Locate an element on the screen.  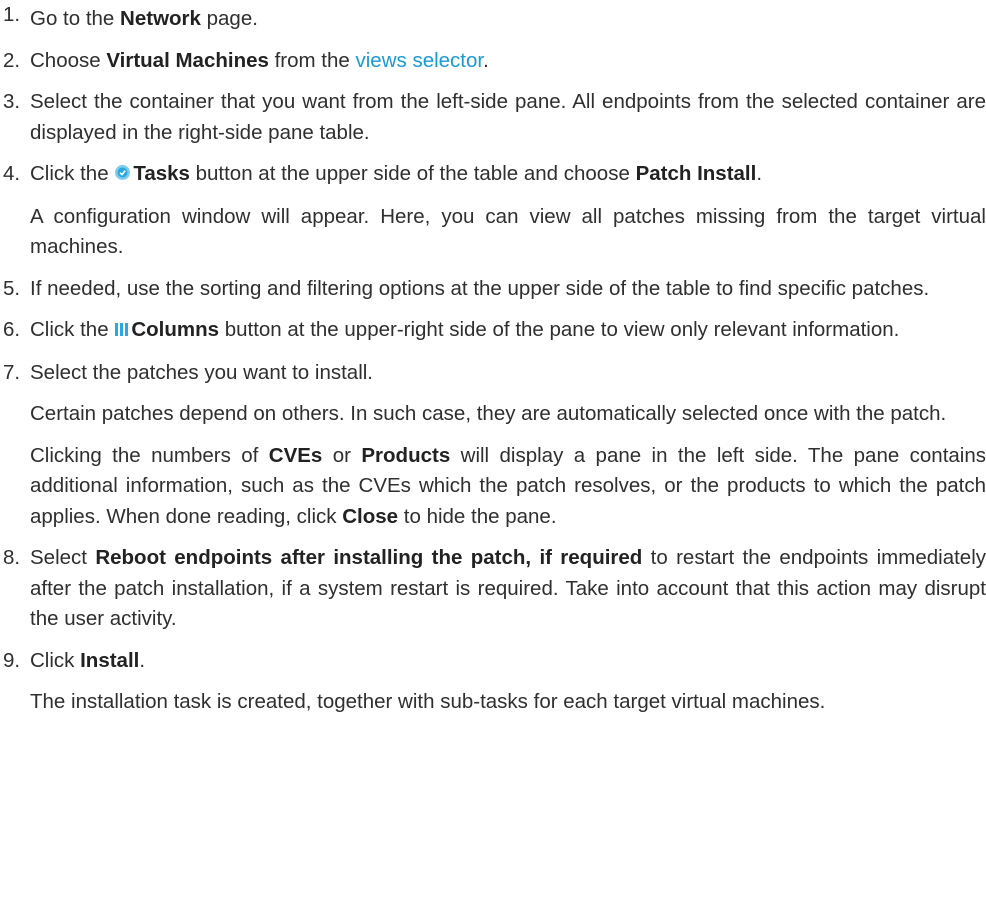
close-label: Close is located at coordinates (370, 516).